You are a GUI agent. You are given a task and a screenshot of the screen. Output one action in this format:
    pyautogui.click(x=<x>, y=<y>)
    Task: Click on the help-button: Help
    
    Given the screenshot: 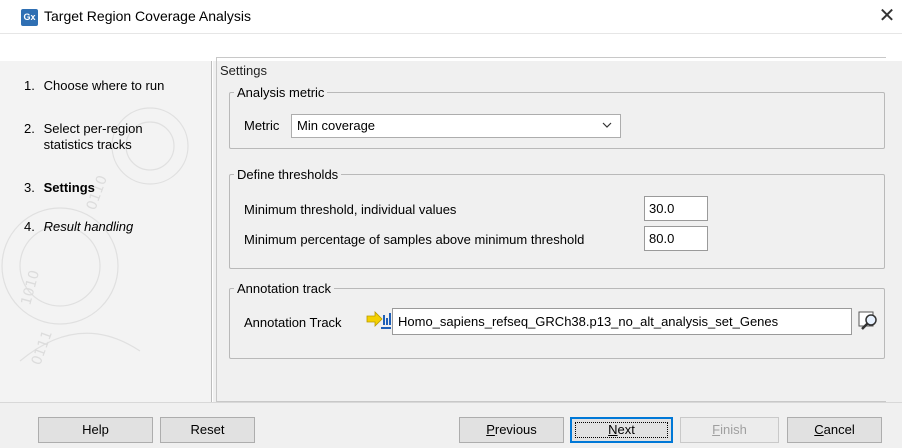 What is the action you would take?
    pyautogui.click(x=95, y=430)
    